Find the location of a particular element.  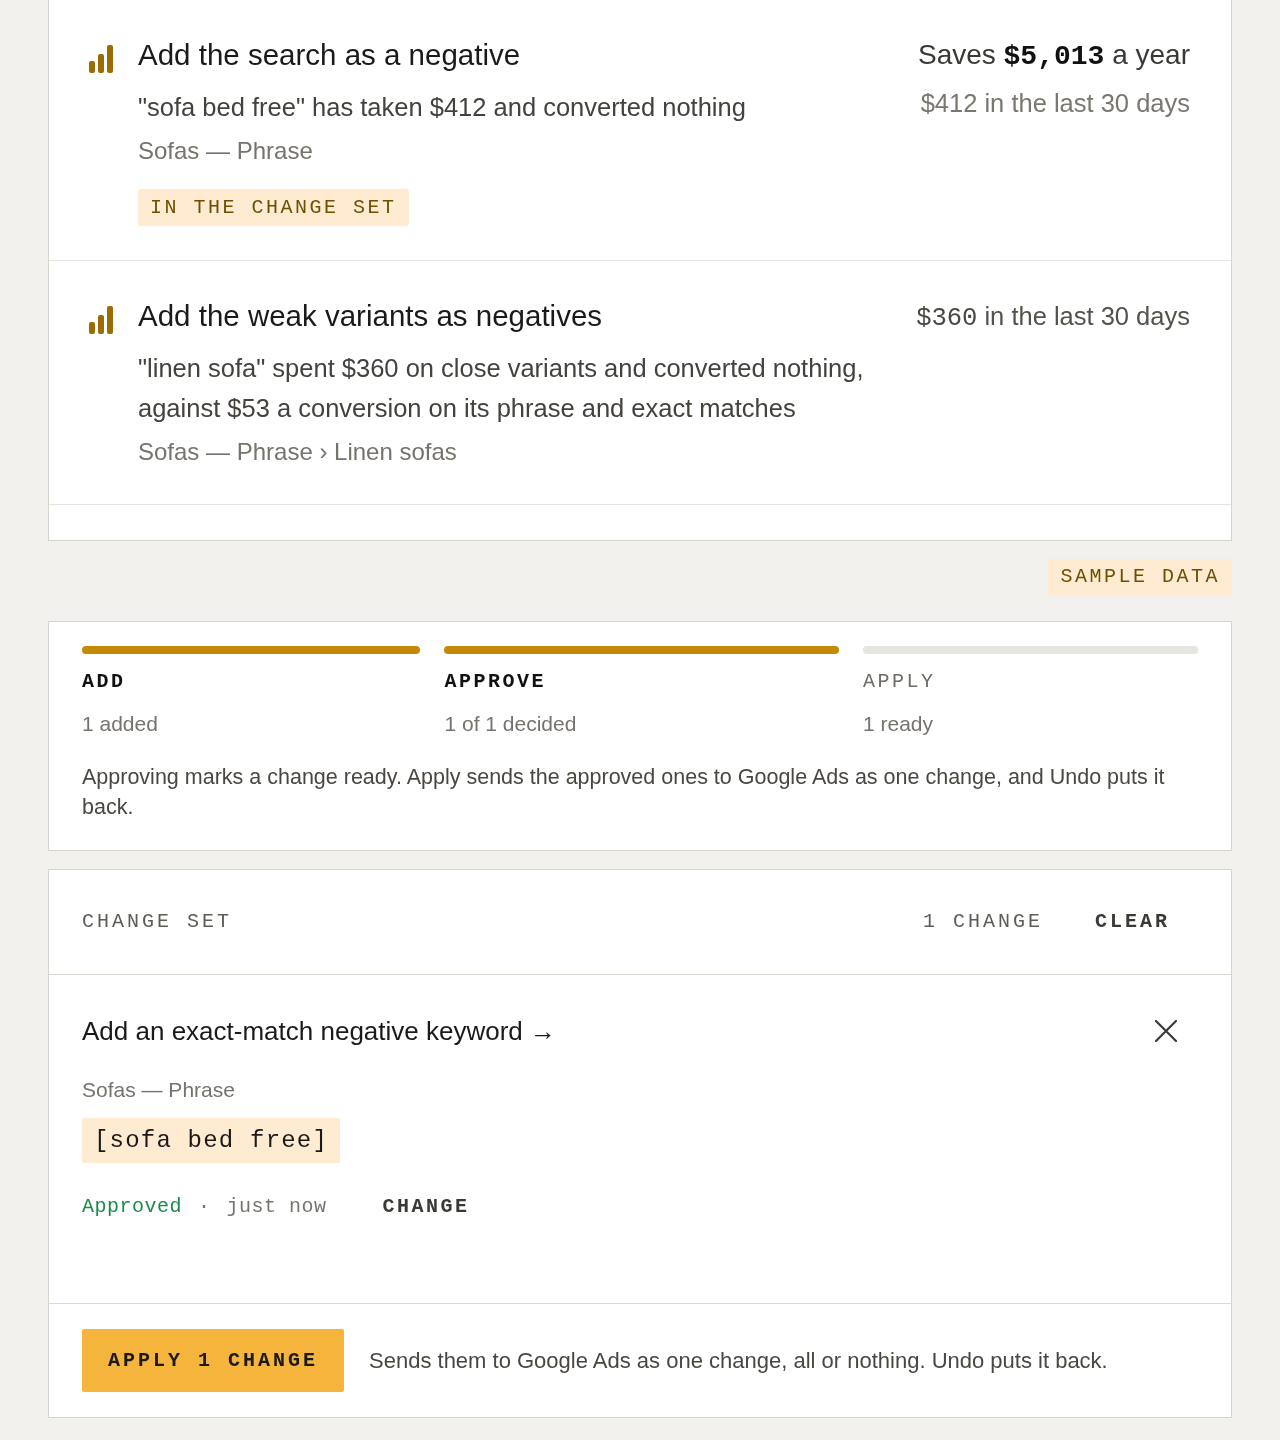

section-title: CHANGE SET is located at coordinates (158, 922).